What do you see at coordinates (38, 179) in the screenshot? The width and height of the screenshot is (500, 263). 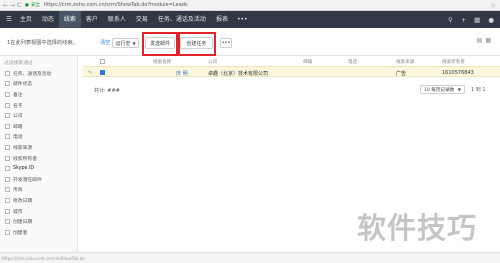 I see `filter-item: 开发潜在邮件` at bounding box center [38, 179].